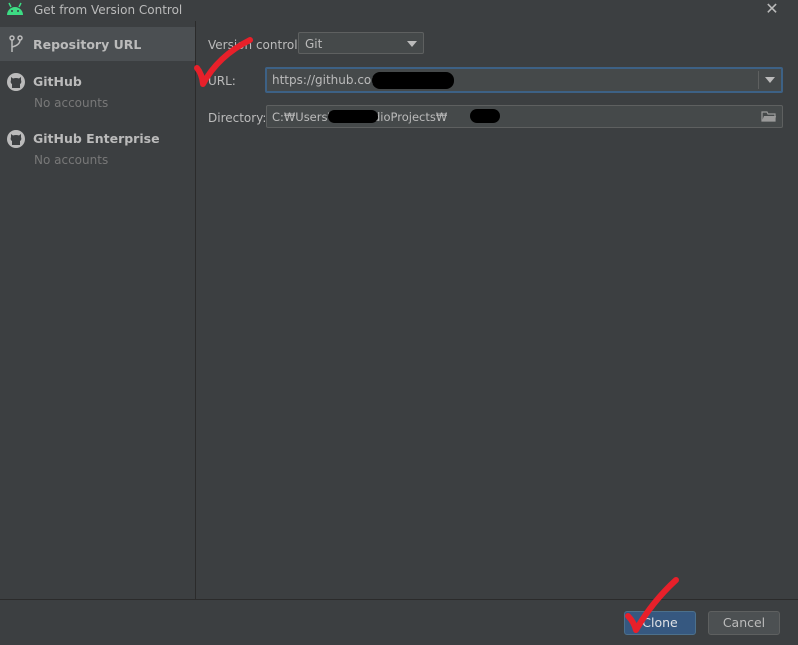  Describe the element at coordinates (57, 81) in the screenshot. I see `sidebar-item-label: GitHub` at that location.